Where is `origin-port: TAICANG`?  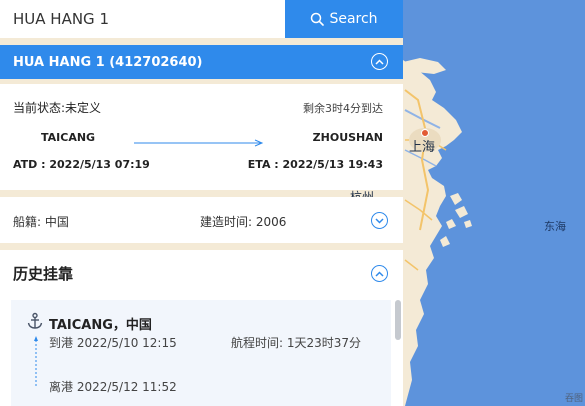
origin-port: TAICANG is located at coordinates (68, 137).